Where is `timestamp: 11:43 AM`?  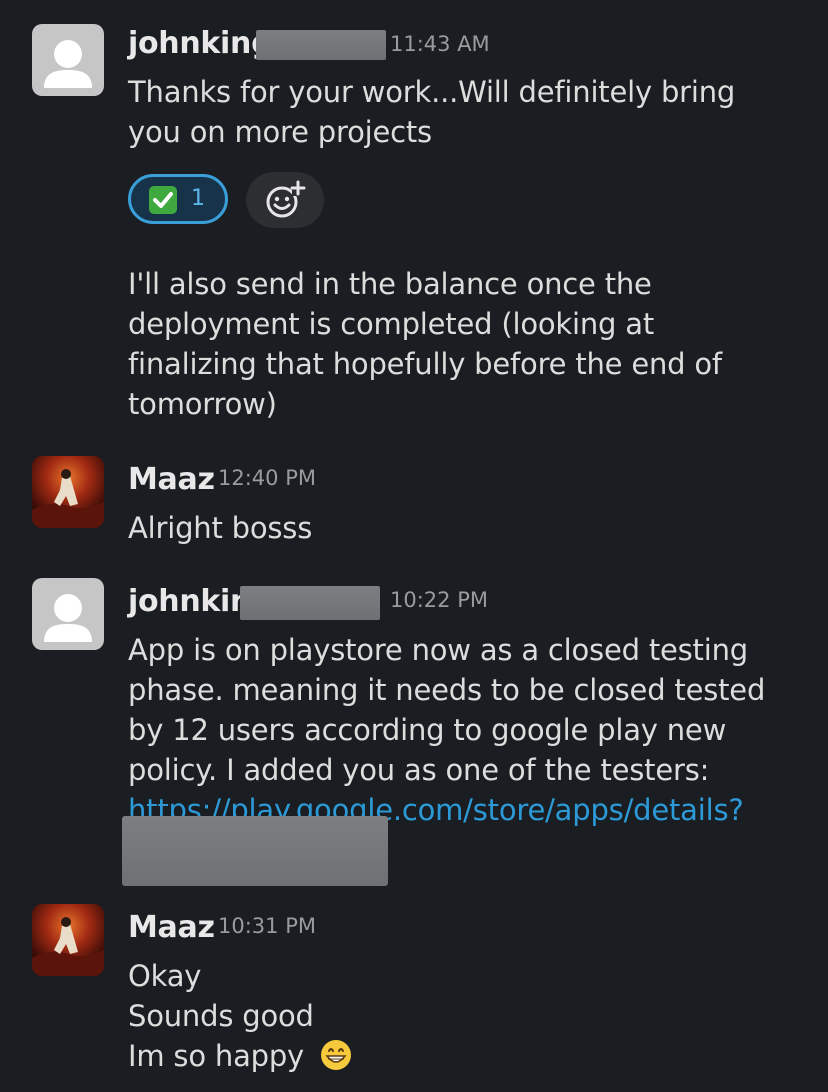
timestamp: 11:43 AM is located at coordinates (440, 44).